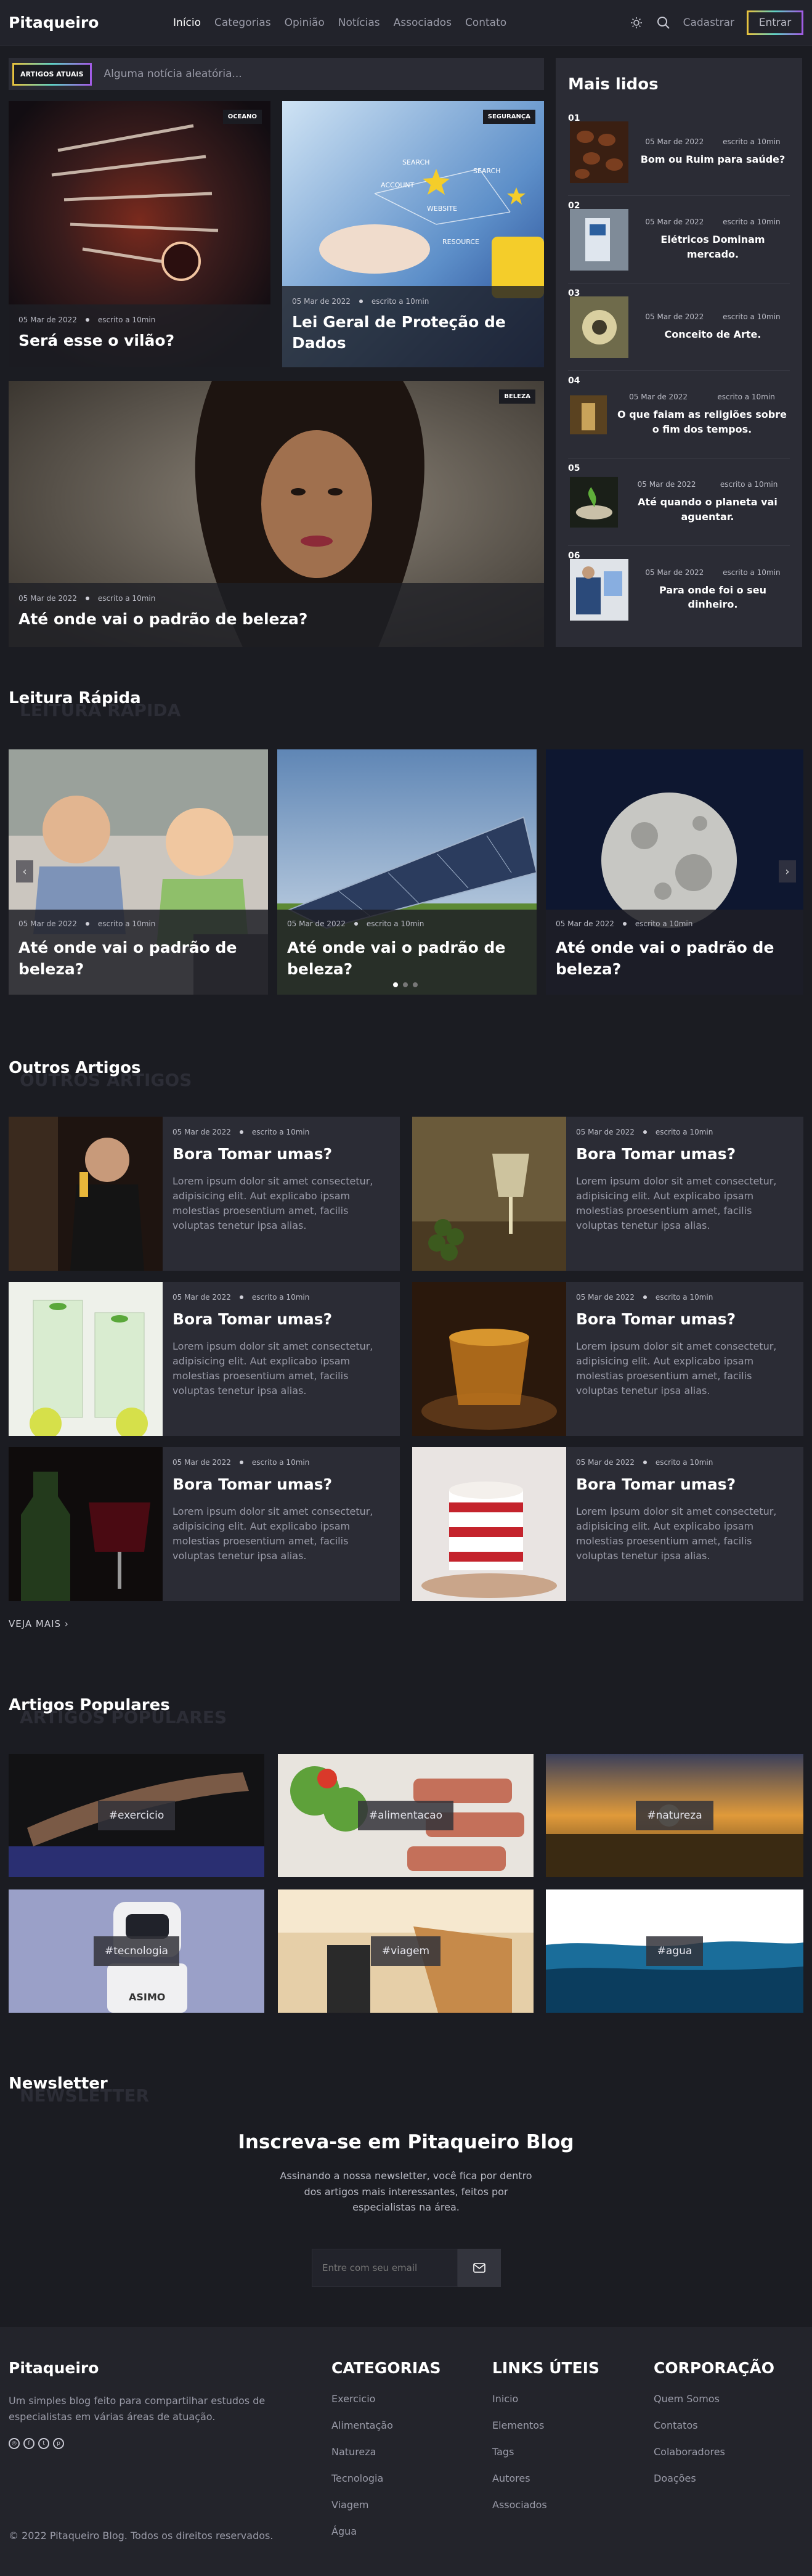 This screenshot has height=2576, width=812. What do you see at coordinates (479, 2268) in the screenshot?
I see `subscribe-button` at bounding box center [479, 2268].